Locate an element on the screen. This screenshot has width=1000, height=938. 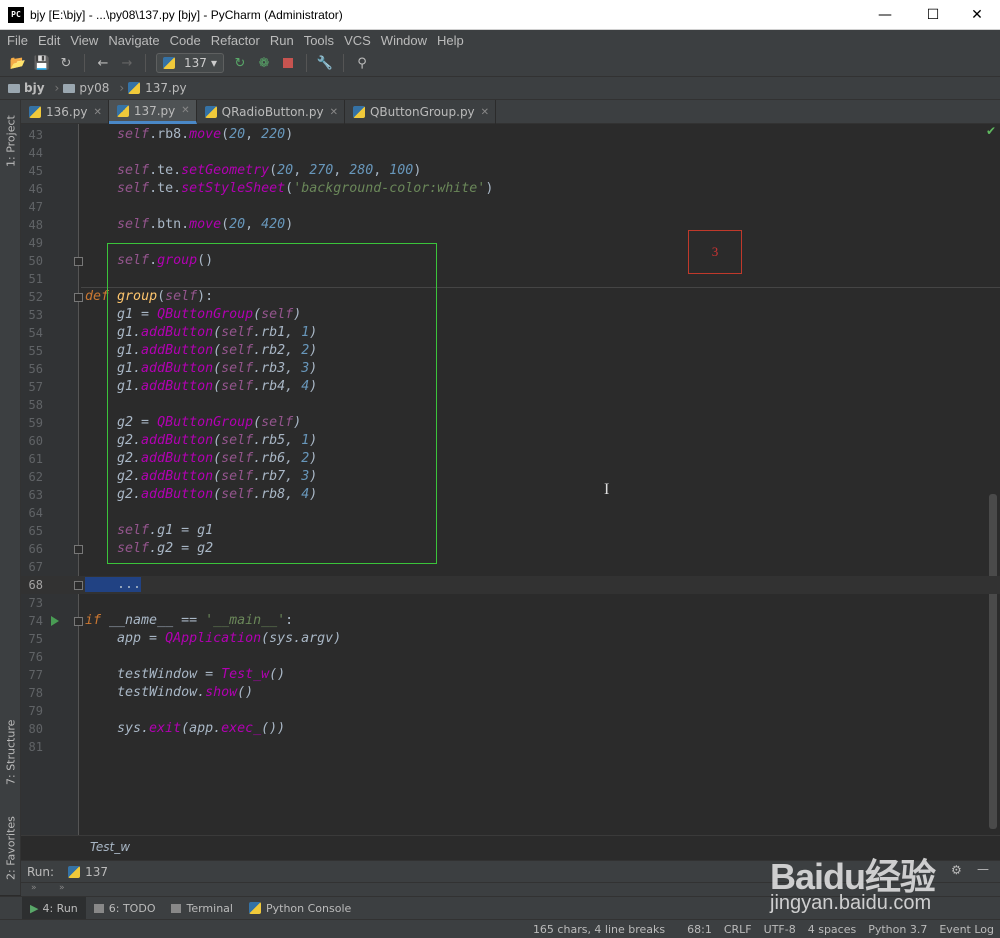
menu-window: Window is located at coordinates (404, 40).